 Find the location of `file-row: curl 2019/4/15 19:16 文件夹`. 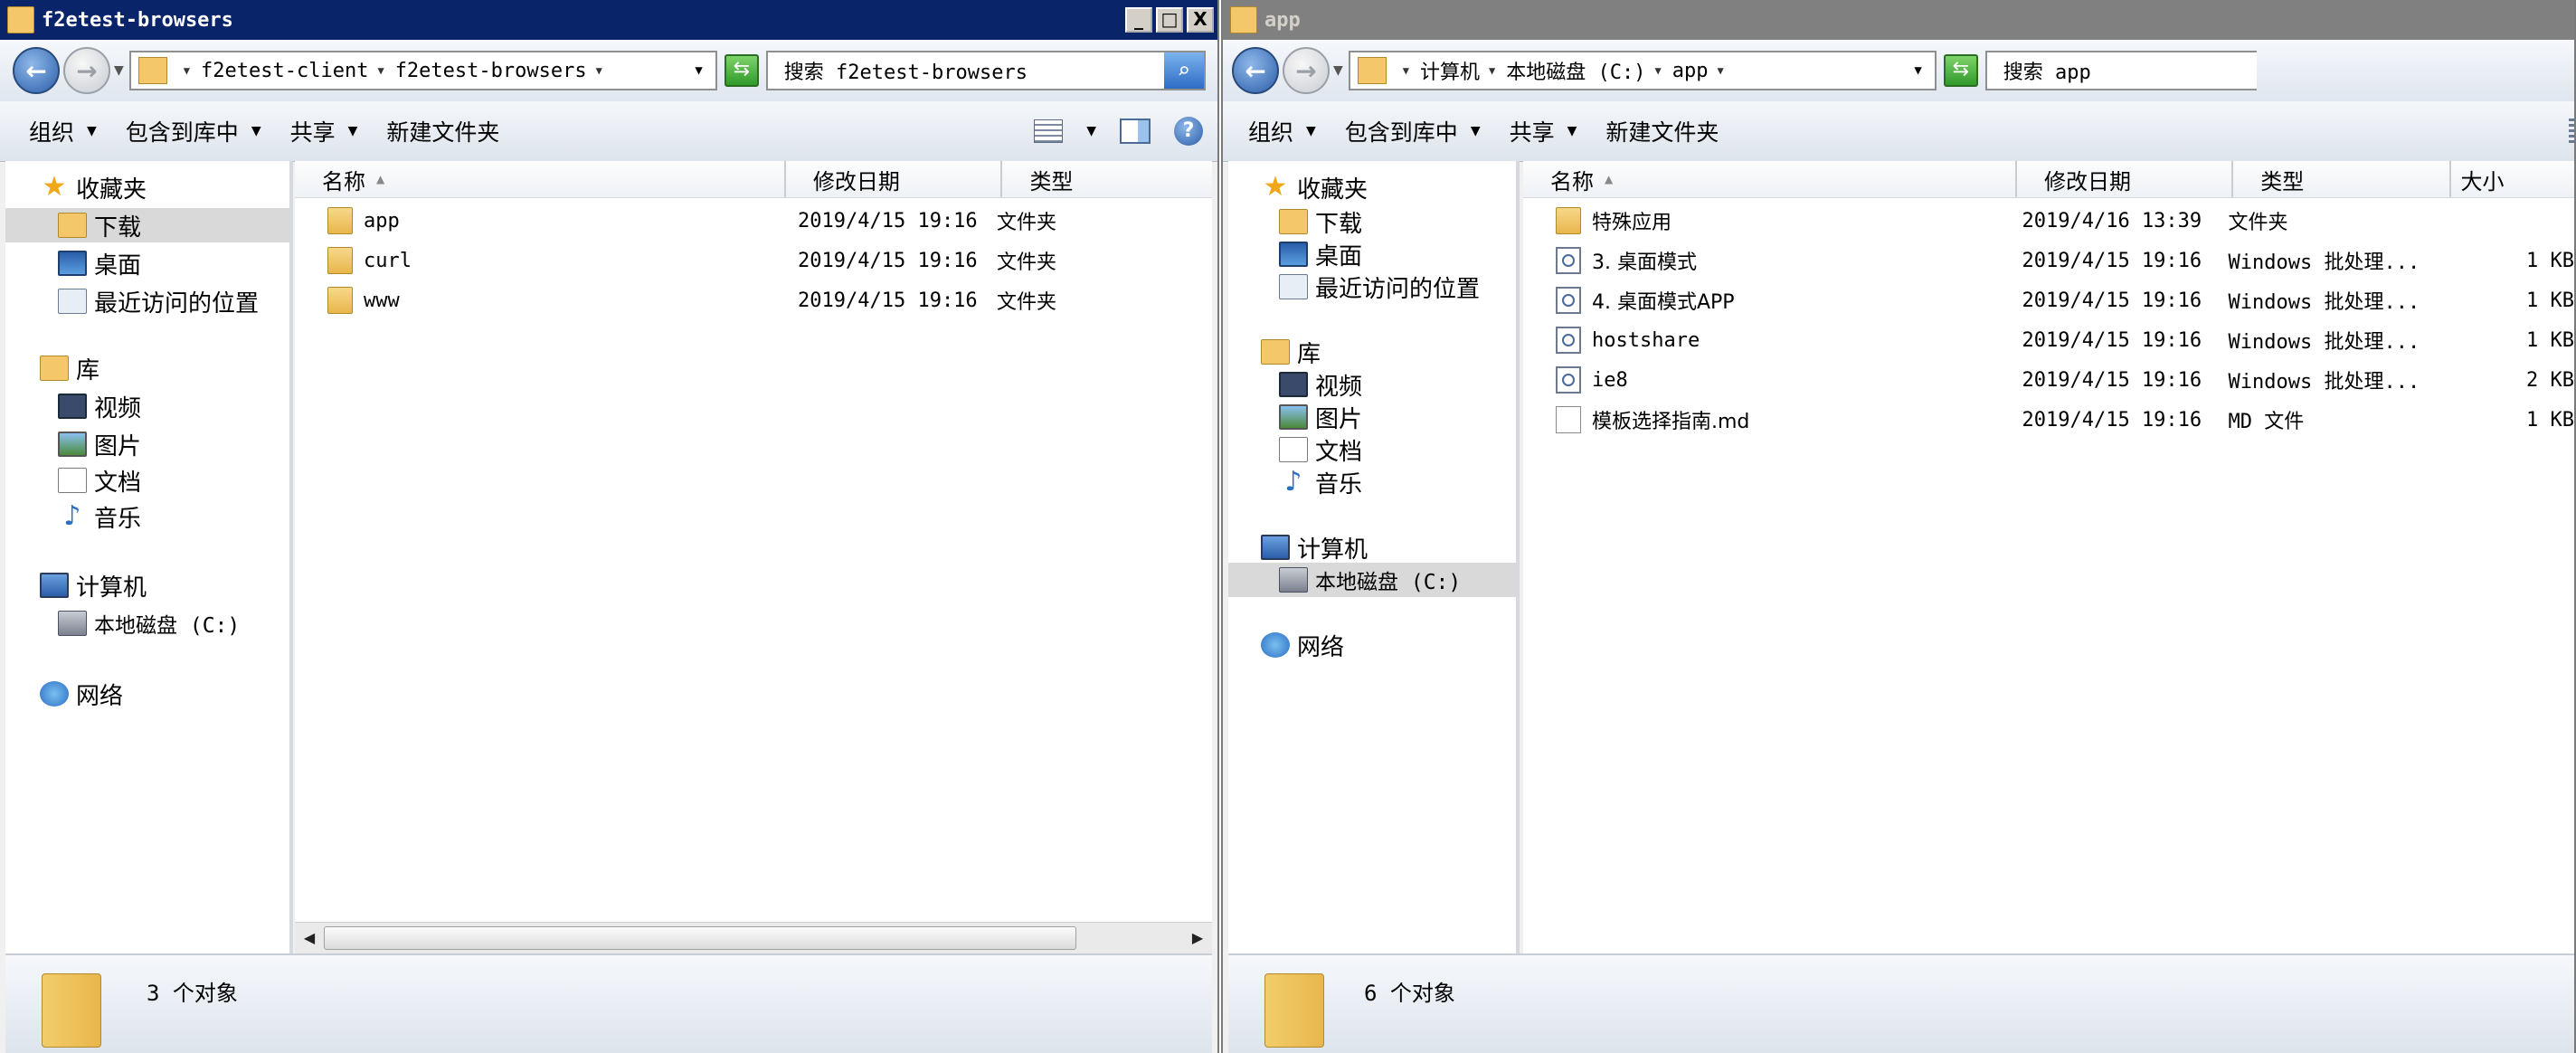

file-row: curl 2019/4/15 19:16 文件夹 is located at coordinates (753, 260).